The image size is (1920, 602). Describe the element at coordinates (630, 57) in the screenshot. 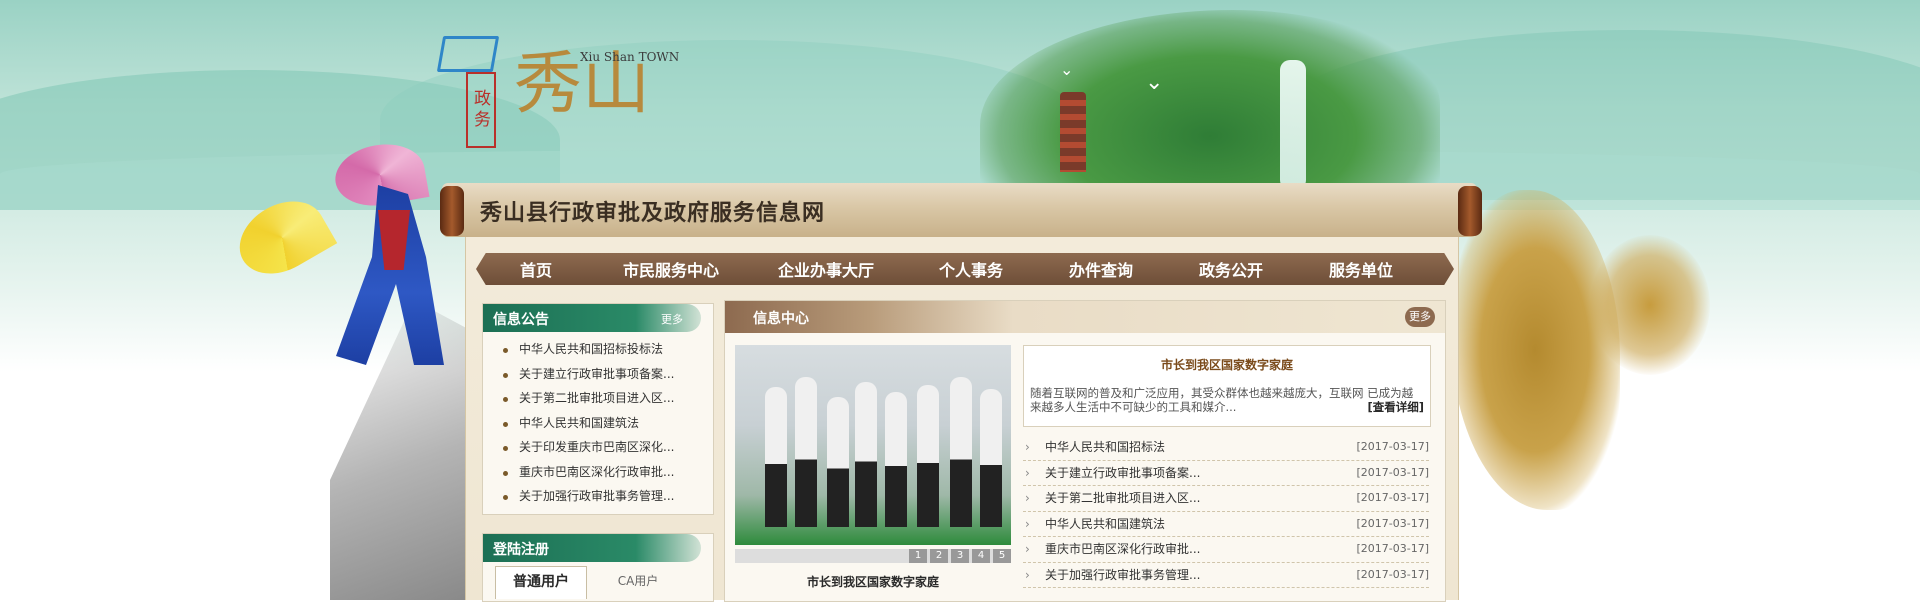

I see `logo-english-text: Xiu Shan TOWN` at that location.